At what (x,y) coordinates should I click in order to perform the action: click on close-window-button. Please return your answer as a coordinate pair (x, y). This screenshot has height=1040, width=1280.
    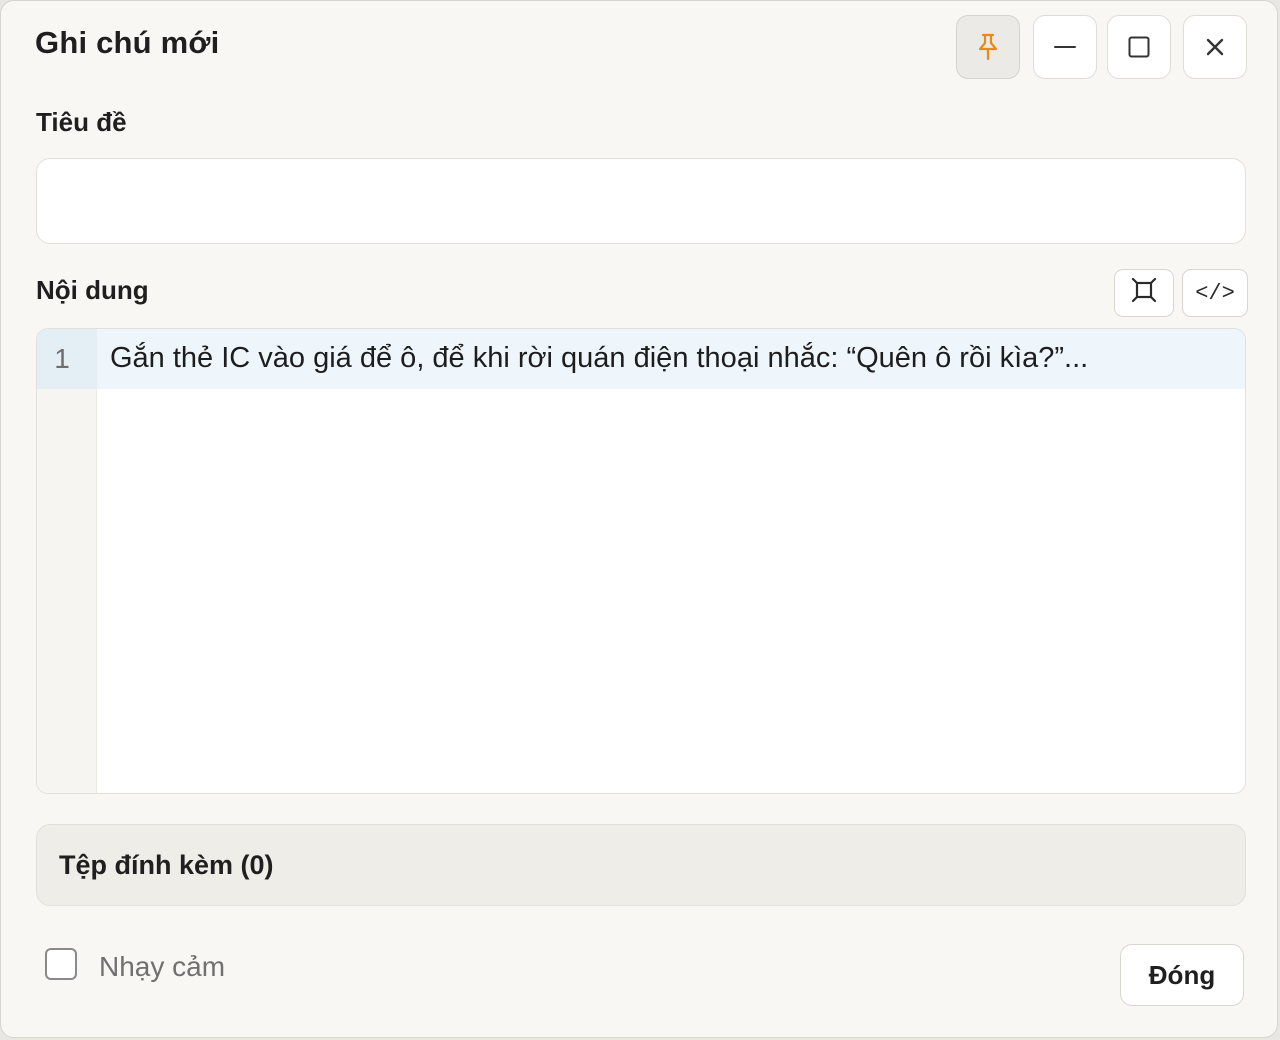
    Looking at the image, I should click on (1215, 47).